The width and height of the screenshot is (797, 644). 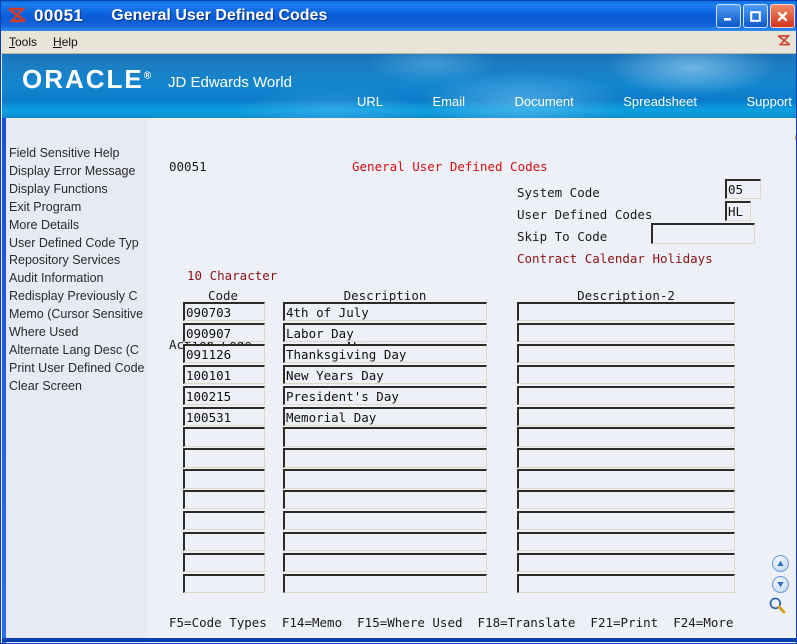 What do you see at coordinates (23, 42) in the screenshot?
I see `menu-item-tools: TToolsools` at bounding box center [23, 42].